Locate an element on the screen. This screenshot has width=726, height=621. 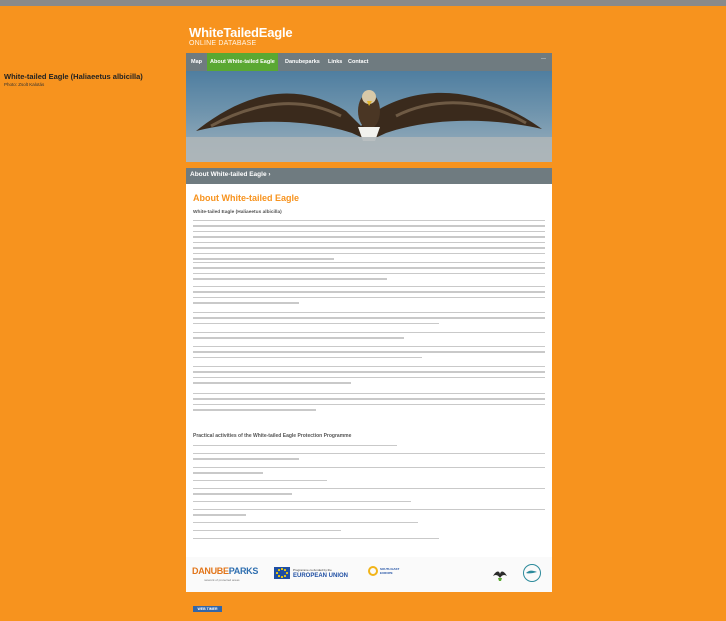
nav-decoration is located at coordinates (543, 58).